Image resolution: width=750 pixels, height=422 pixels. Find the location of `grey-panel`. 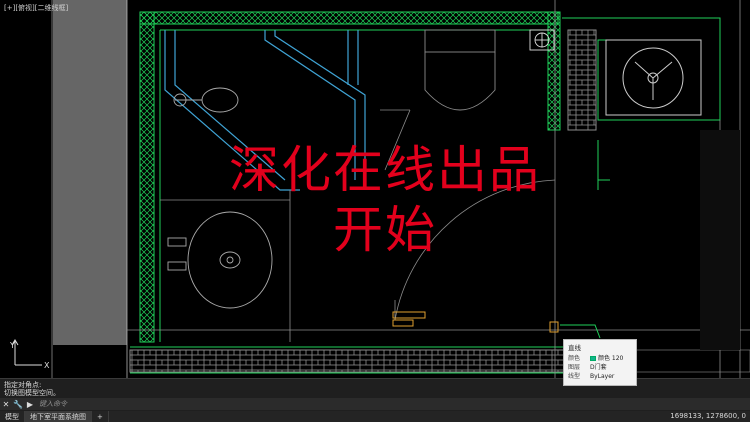

grey-panel is located at coordinates (90, 172).